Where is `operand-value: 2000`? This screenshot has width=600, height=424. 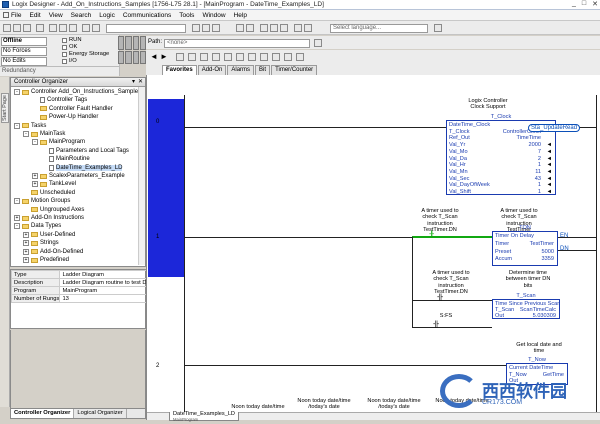 operand-value: 2000 is located at coordinates (535, 145).